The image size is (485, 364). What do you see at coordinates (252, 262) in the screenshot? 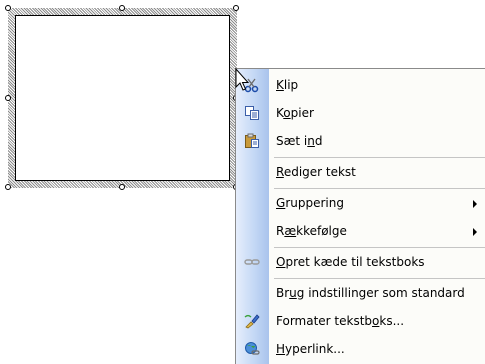
I see `link-icon` at bounding box center [252, 262].